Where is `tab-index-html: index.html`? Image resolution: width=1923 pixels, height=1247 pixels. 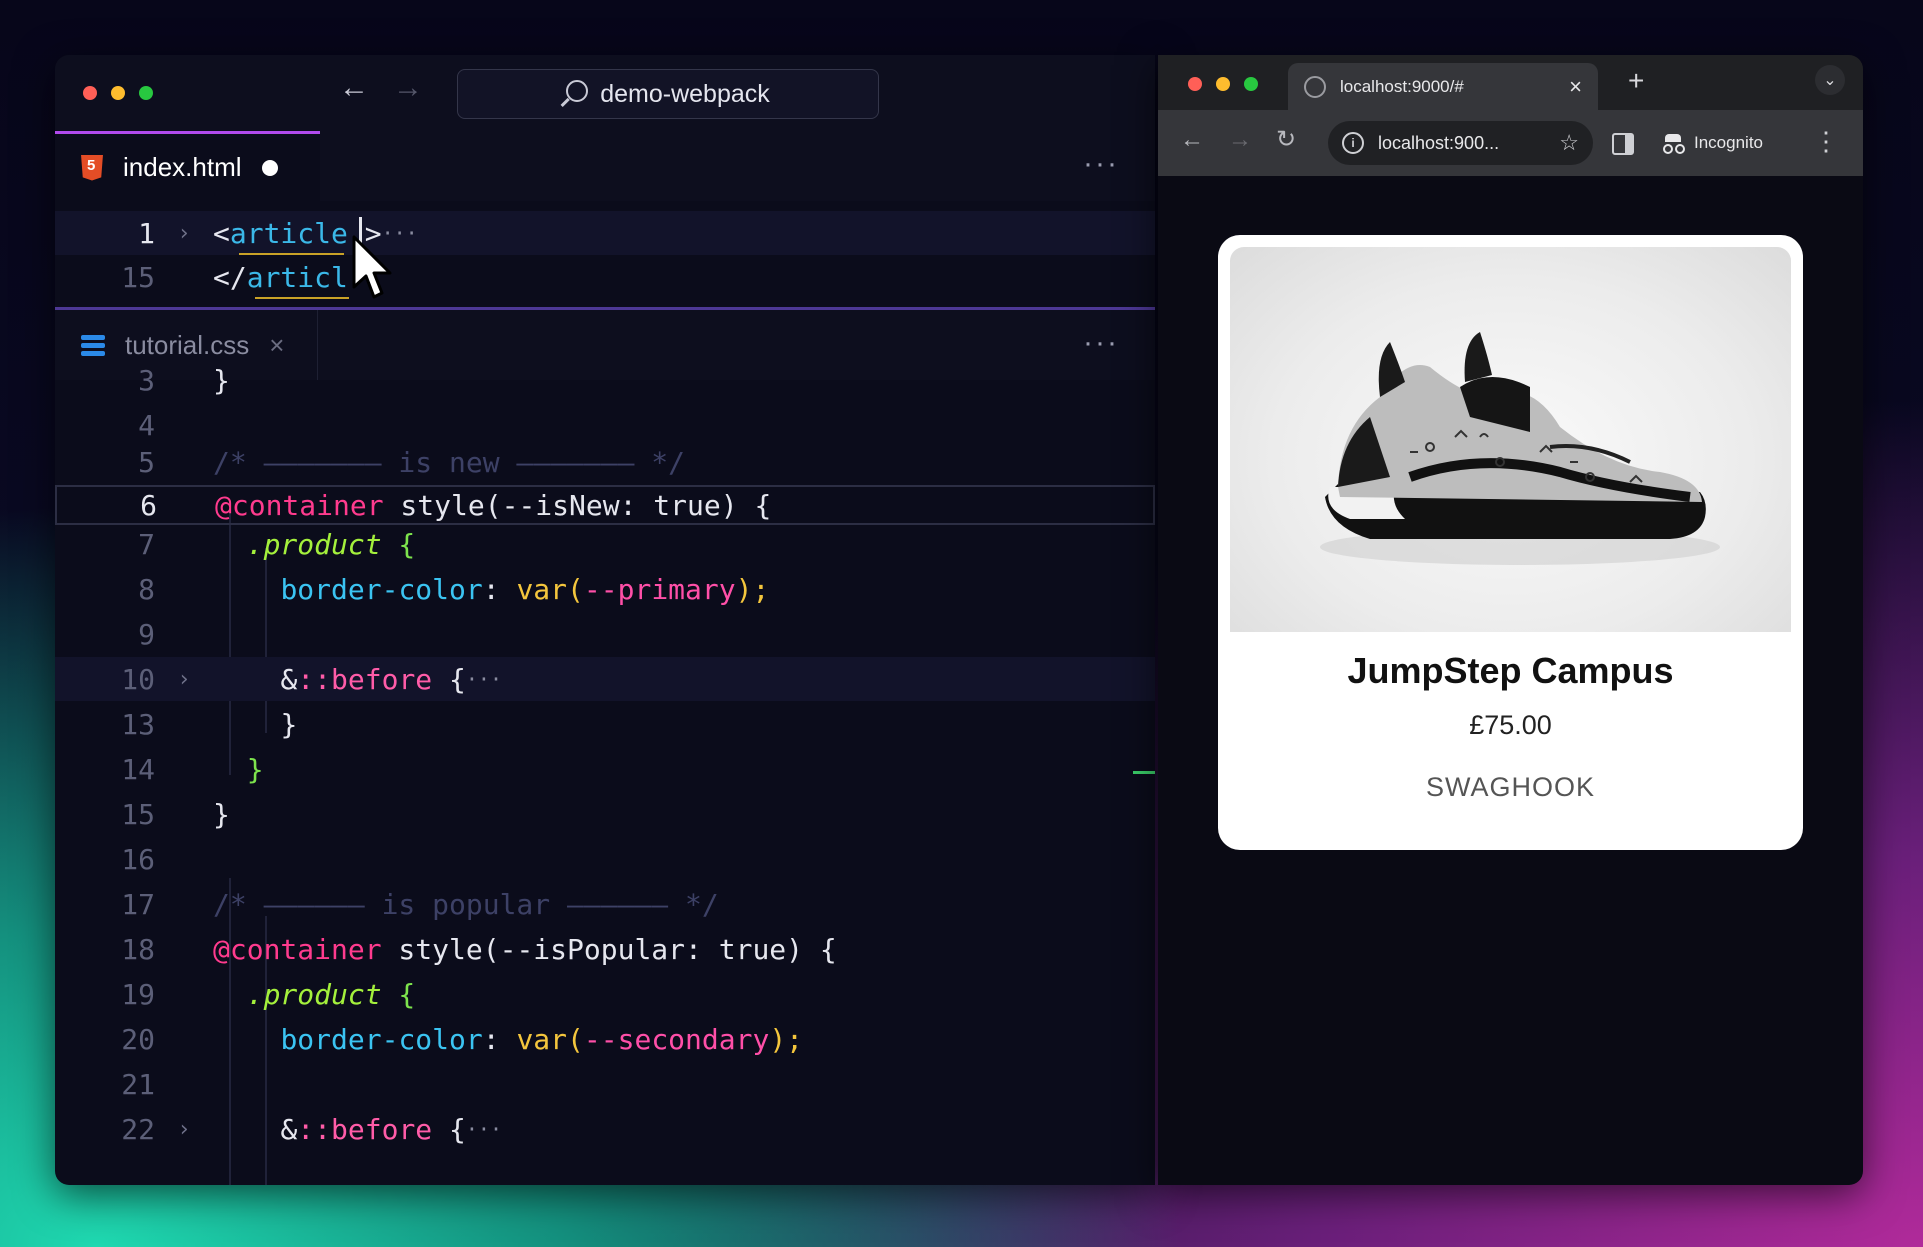 tab-index-html: index.html is located at coordinates (187, 166).